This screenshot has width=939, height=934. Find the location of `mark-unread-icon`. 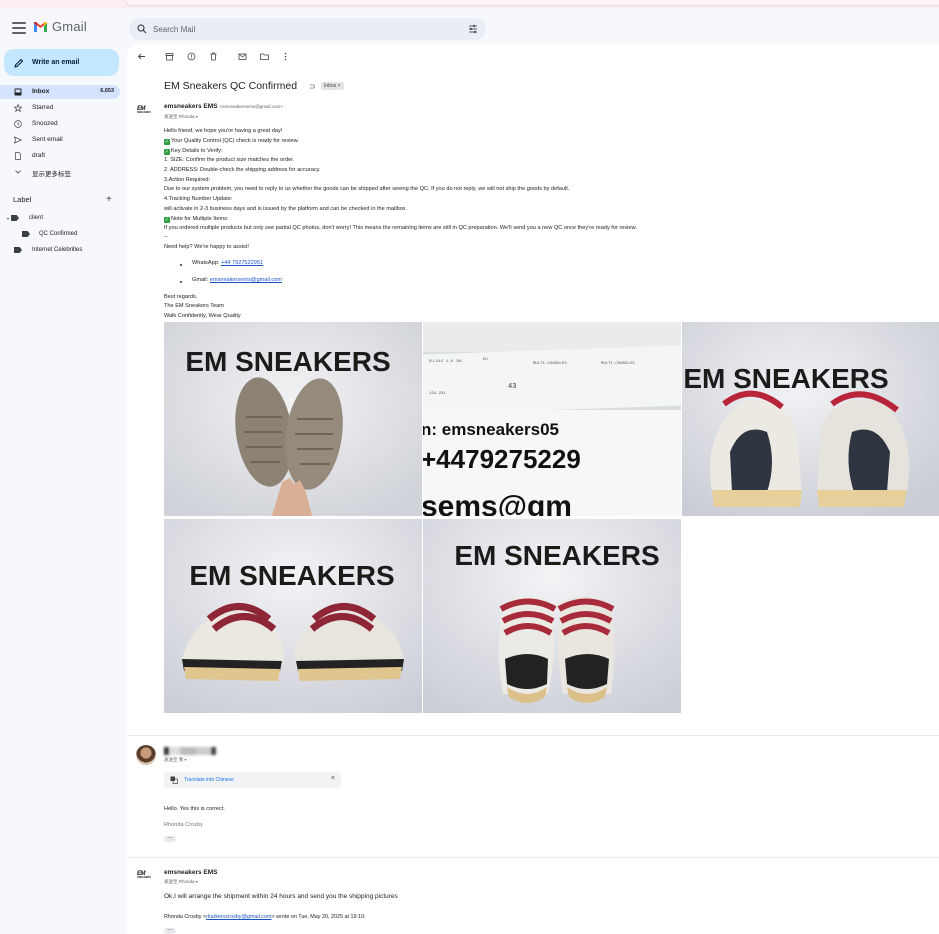

mark-unread-icon is located at coordinates (242, 56).